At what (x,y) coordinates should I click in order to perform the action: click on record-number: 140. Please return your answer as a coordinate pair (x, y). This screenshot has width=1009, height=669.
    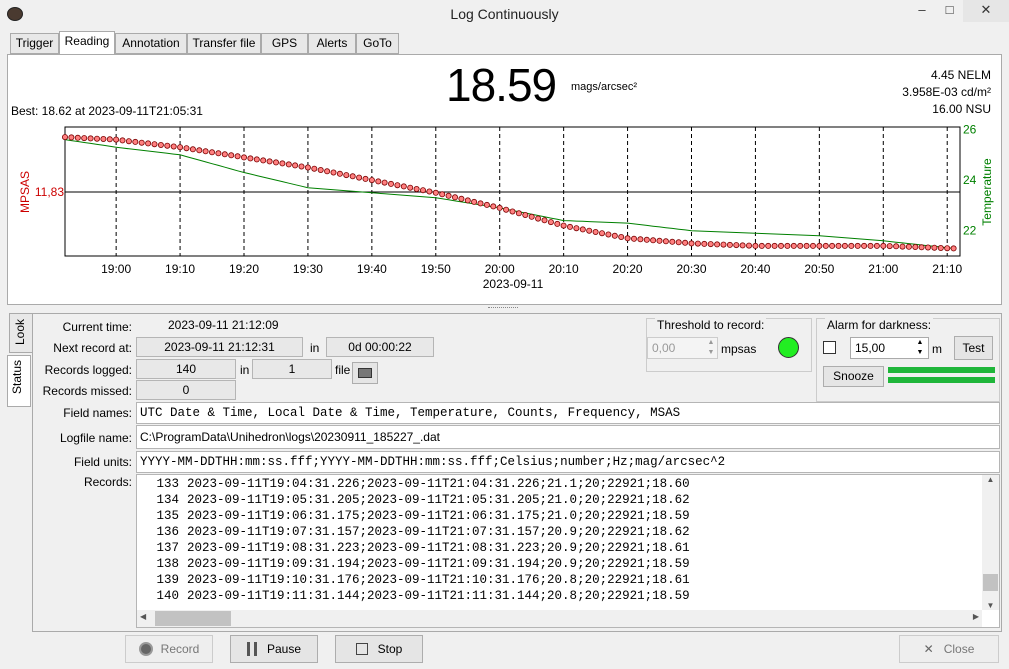
    Looking at the image, I should click on (167, 596).